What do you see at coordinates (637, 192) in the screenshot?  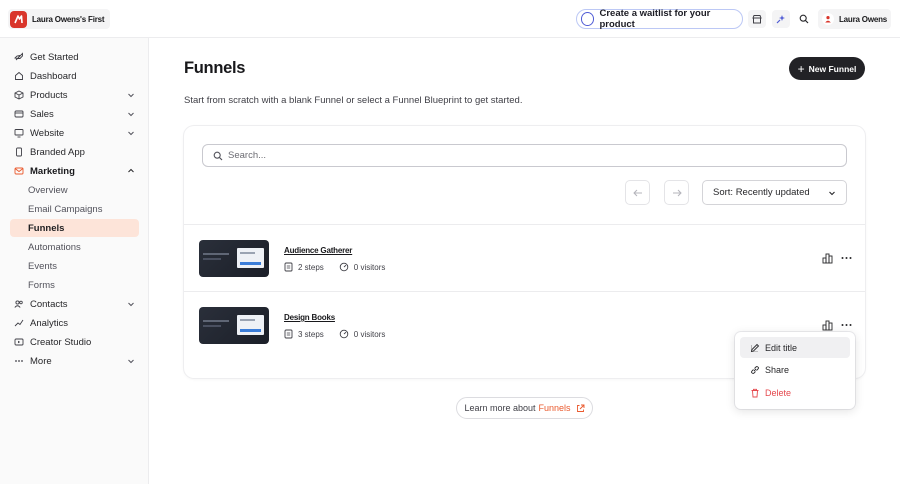 I see `prev-page-button` at bounding box center [637, 192].